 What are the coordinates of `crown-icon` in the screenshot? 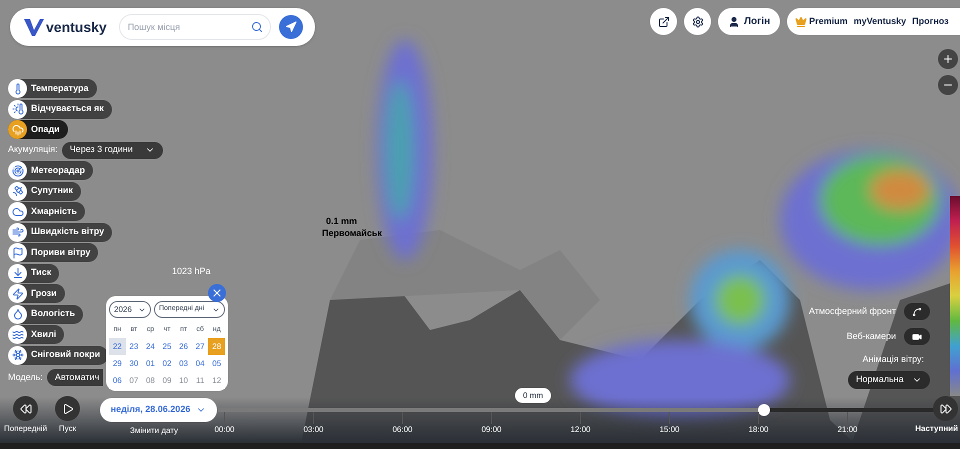 It's located at (801, 22).